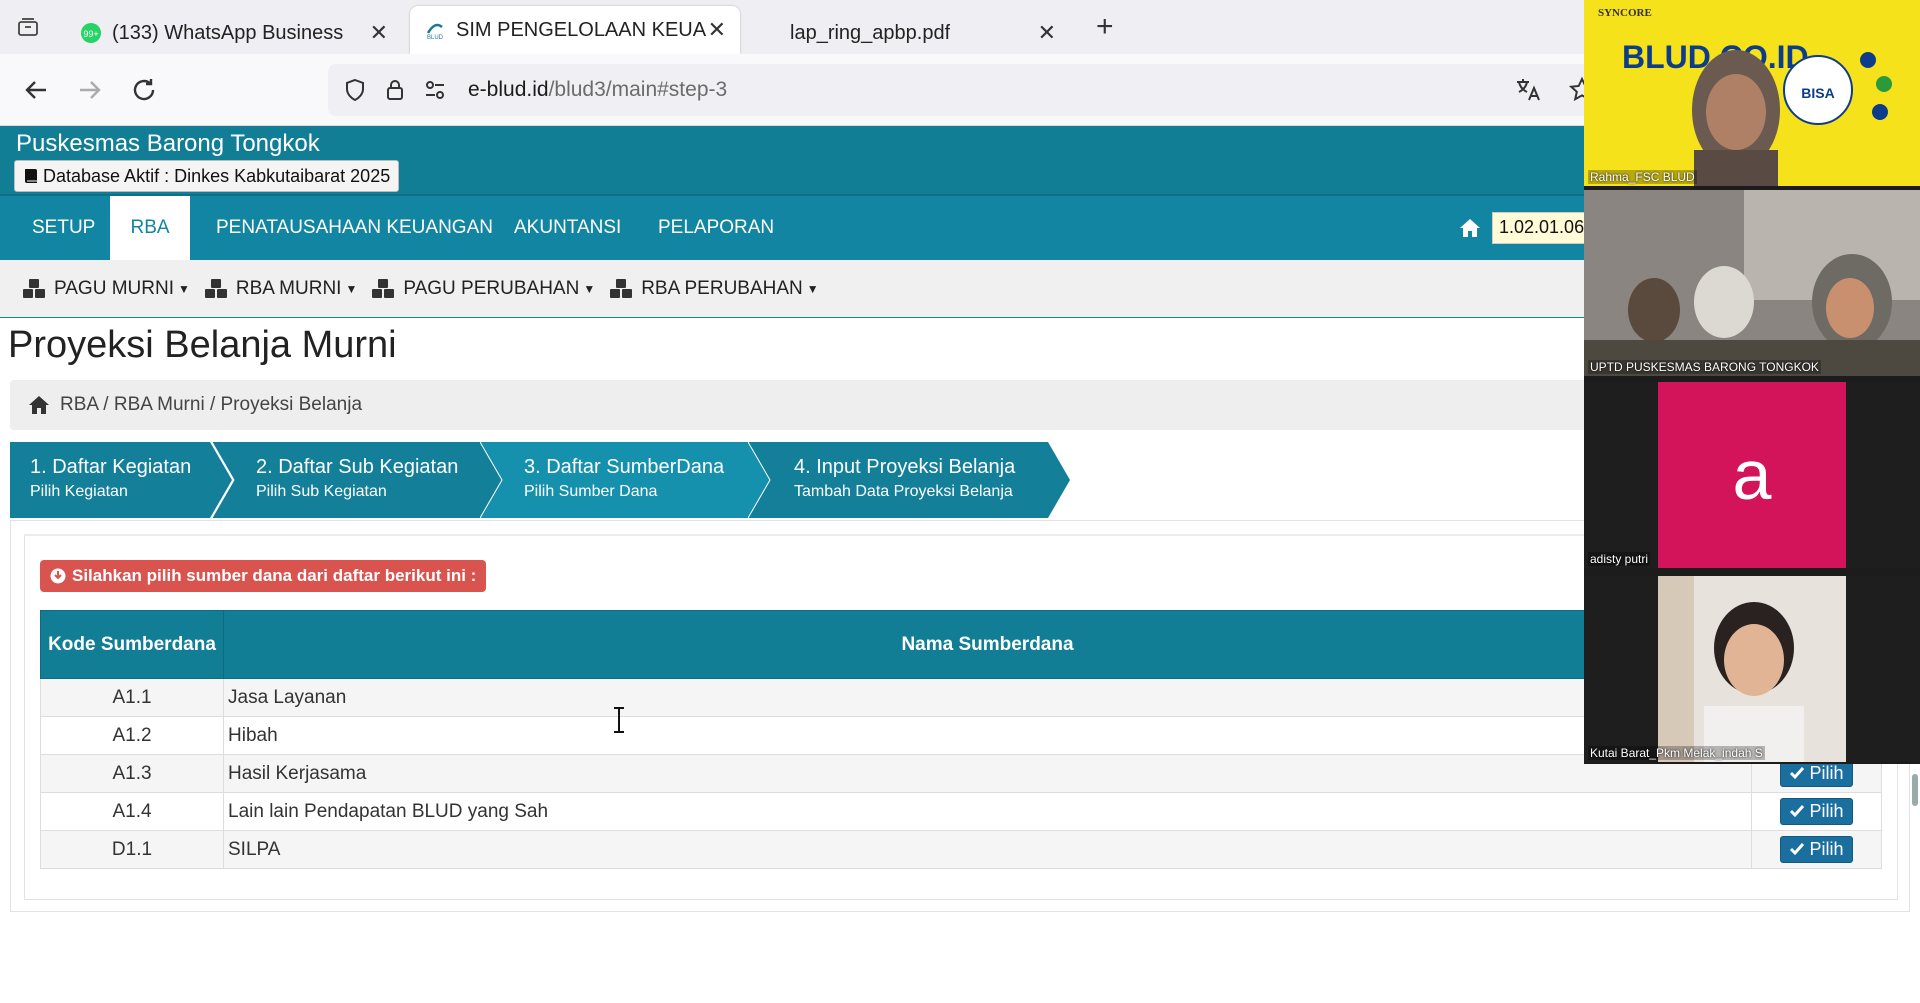  What do you see at coordinates (1817, 93) in the screenshot?
I see `badge-text: BISA` at bounding box center [1817, 93].